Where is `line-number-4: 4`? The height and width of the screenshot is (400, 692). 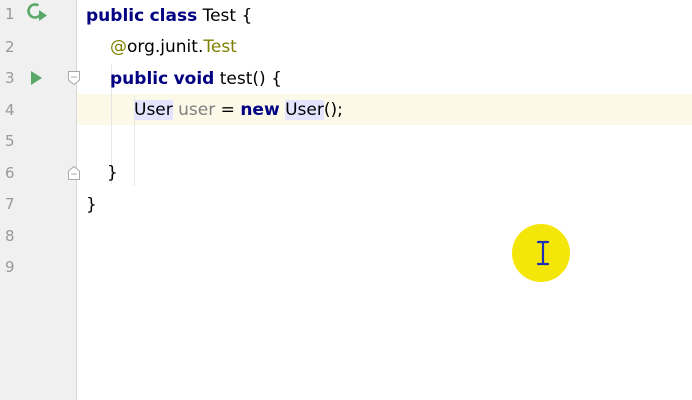 line-number-4: 4 is located at coordinates (10, 110).